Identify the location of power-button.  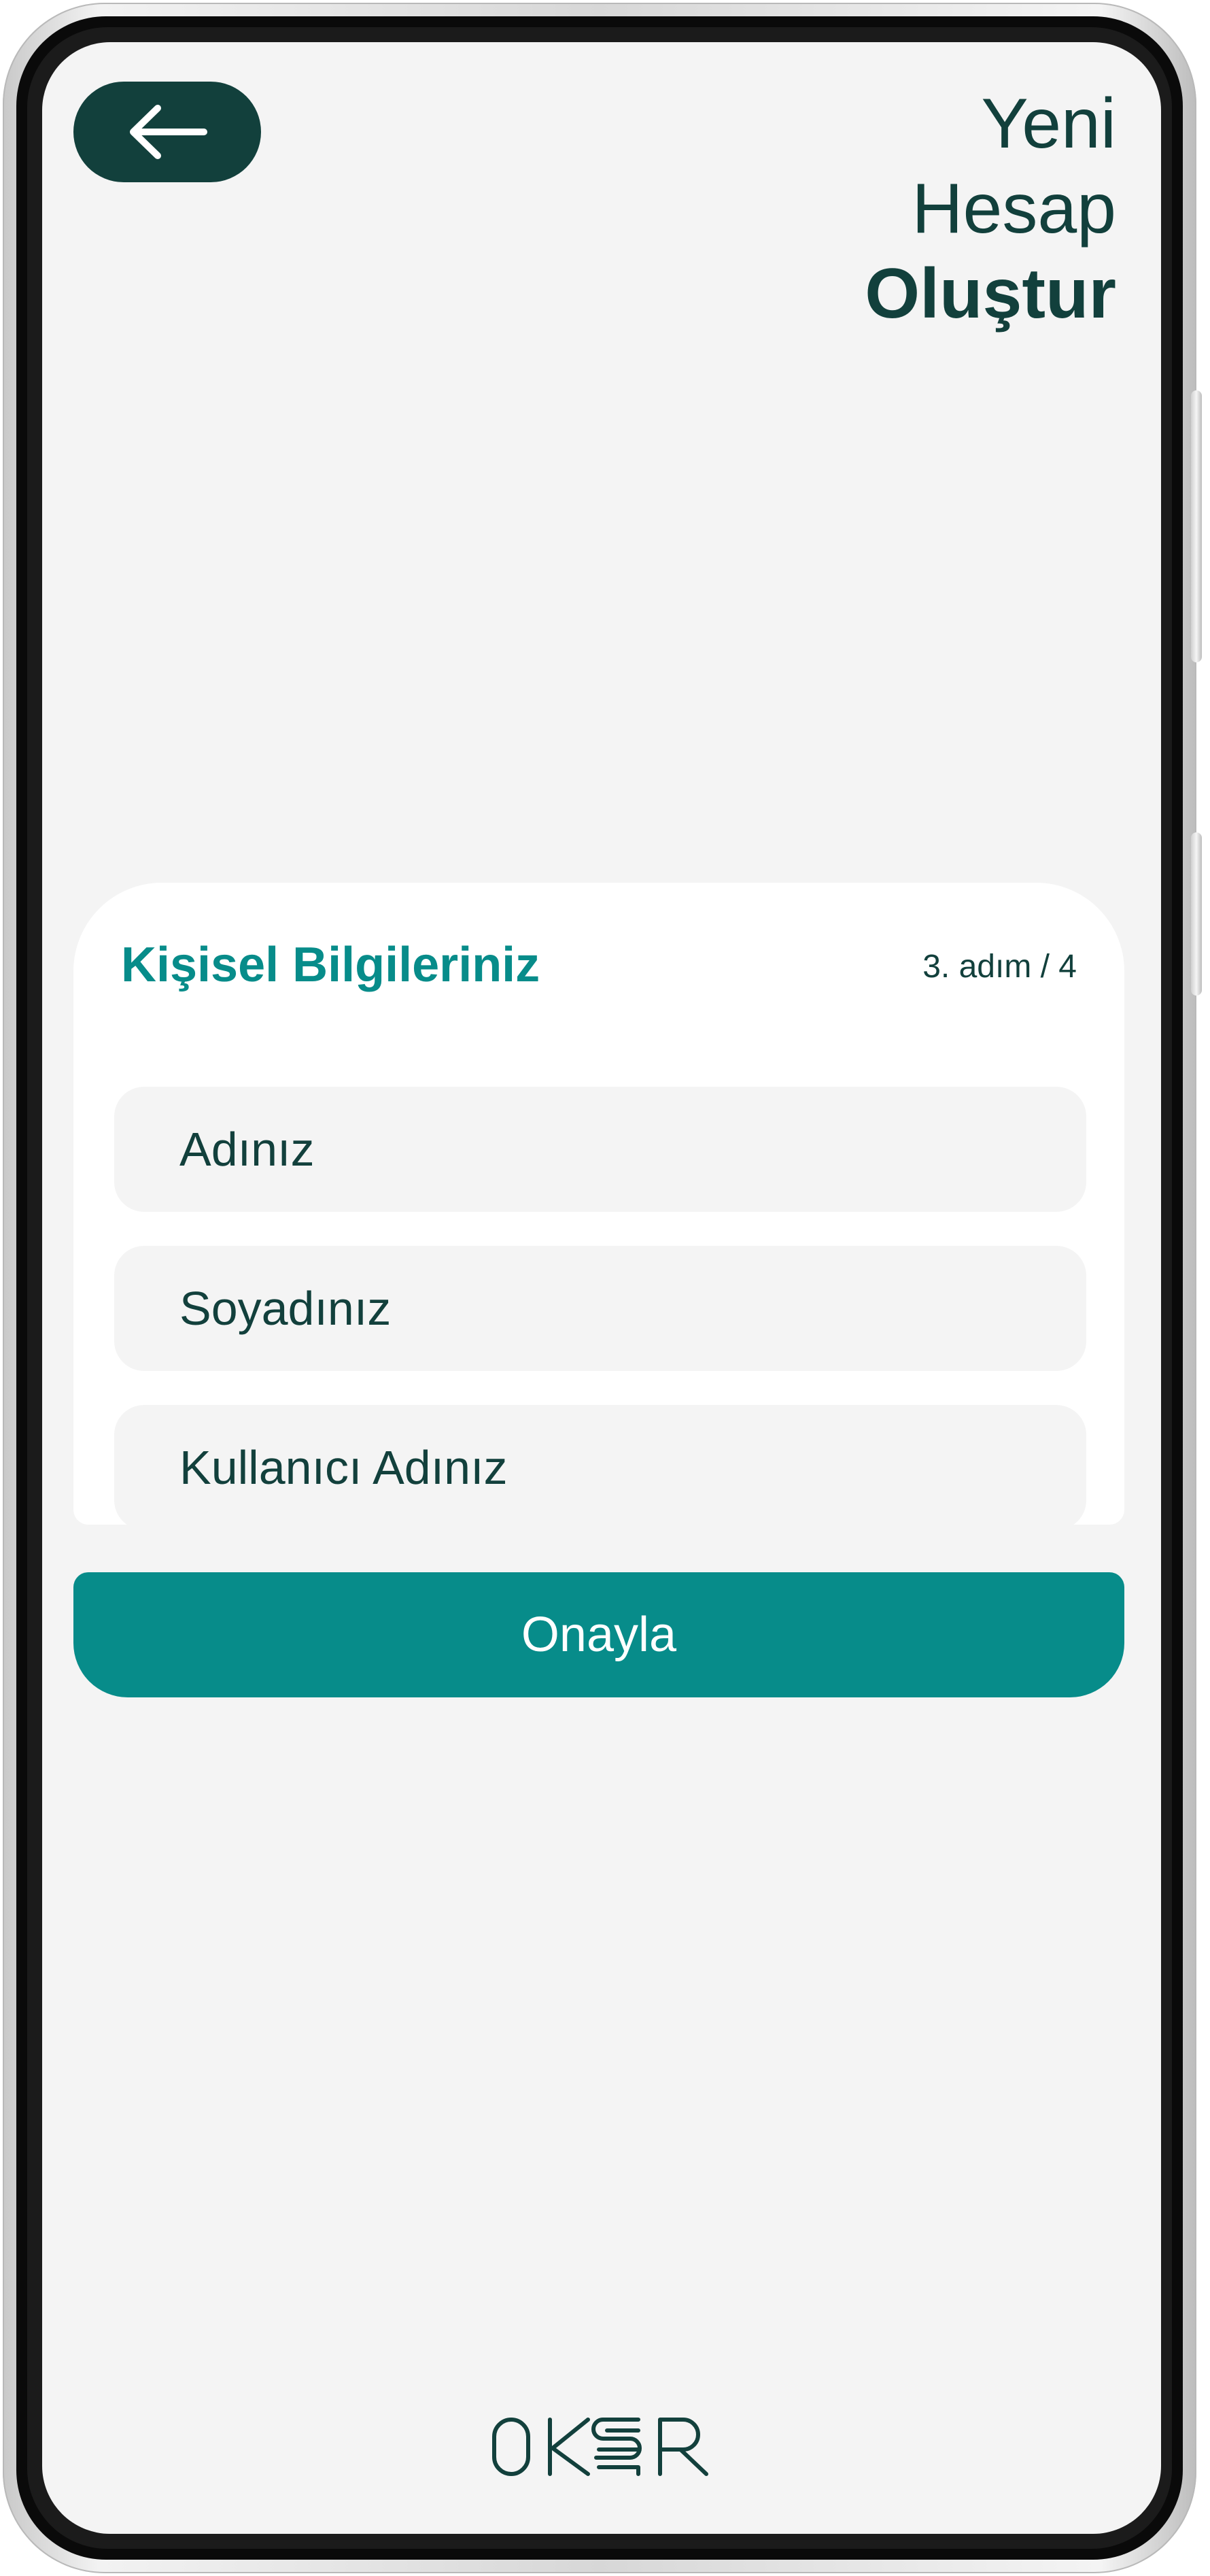
(1196, 526).